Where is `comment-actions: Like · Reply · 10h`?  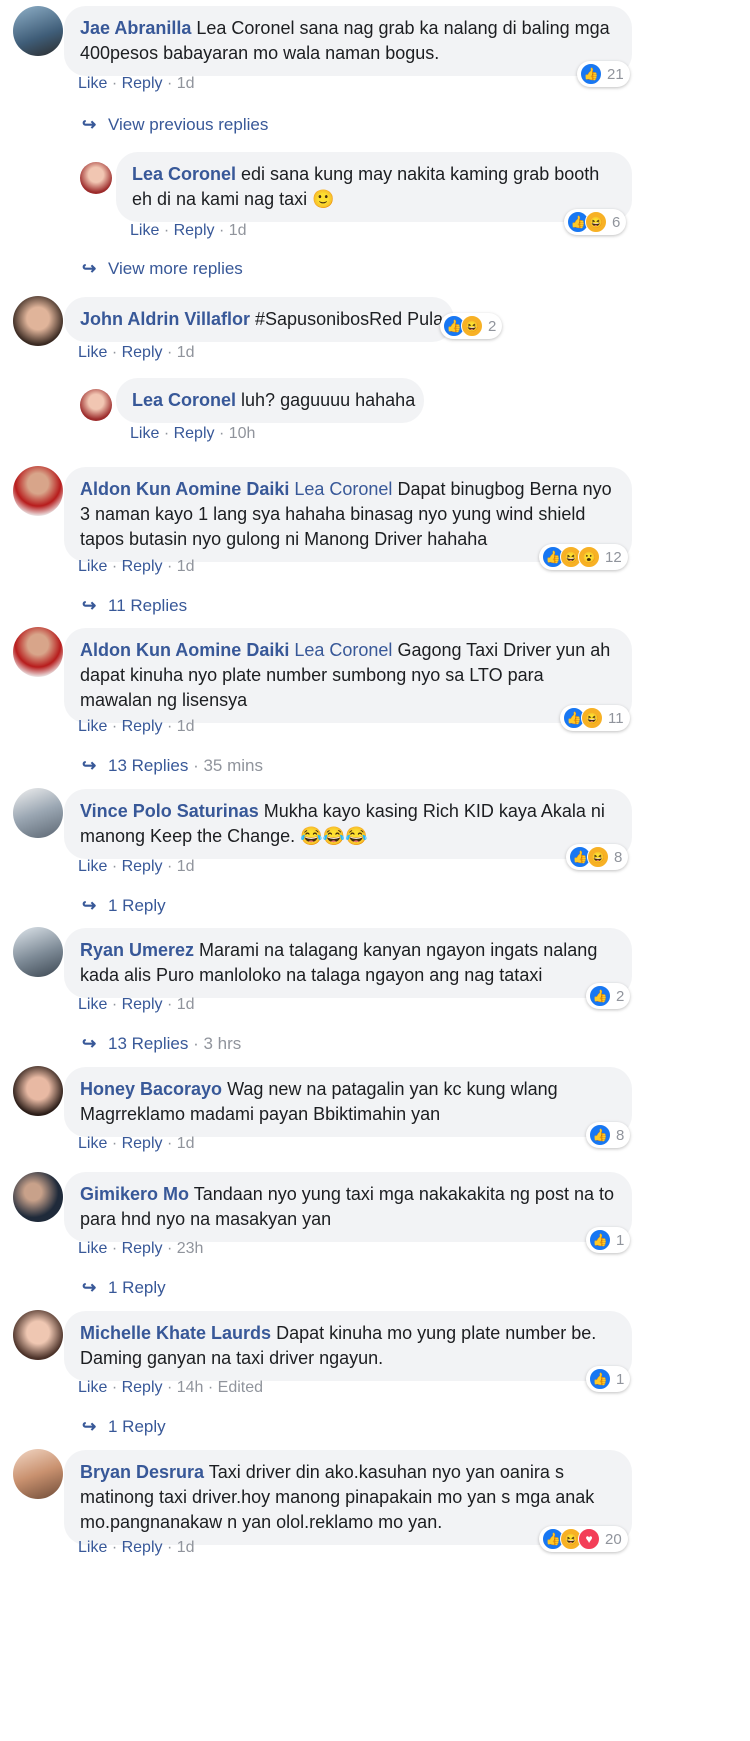
comment-actions: Like · Reply · 10h is located at coordinates (193, 433).